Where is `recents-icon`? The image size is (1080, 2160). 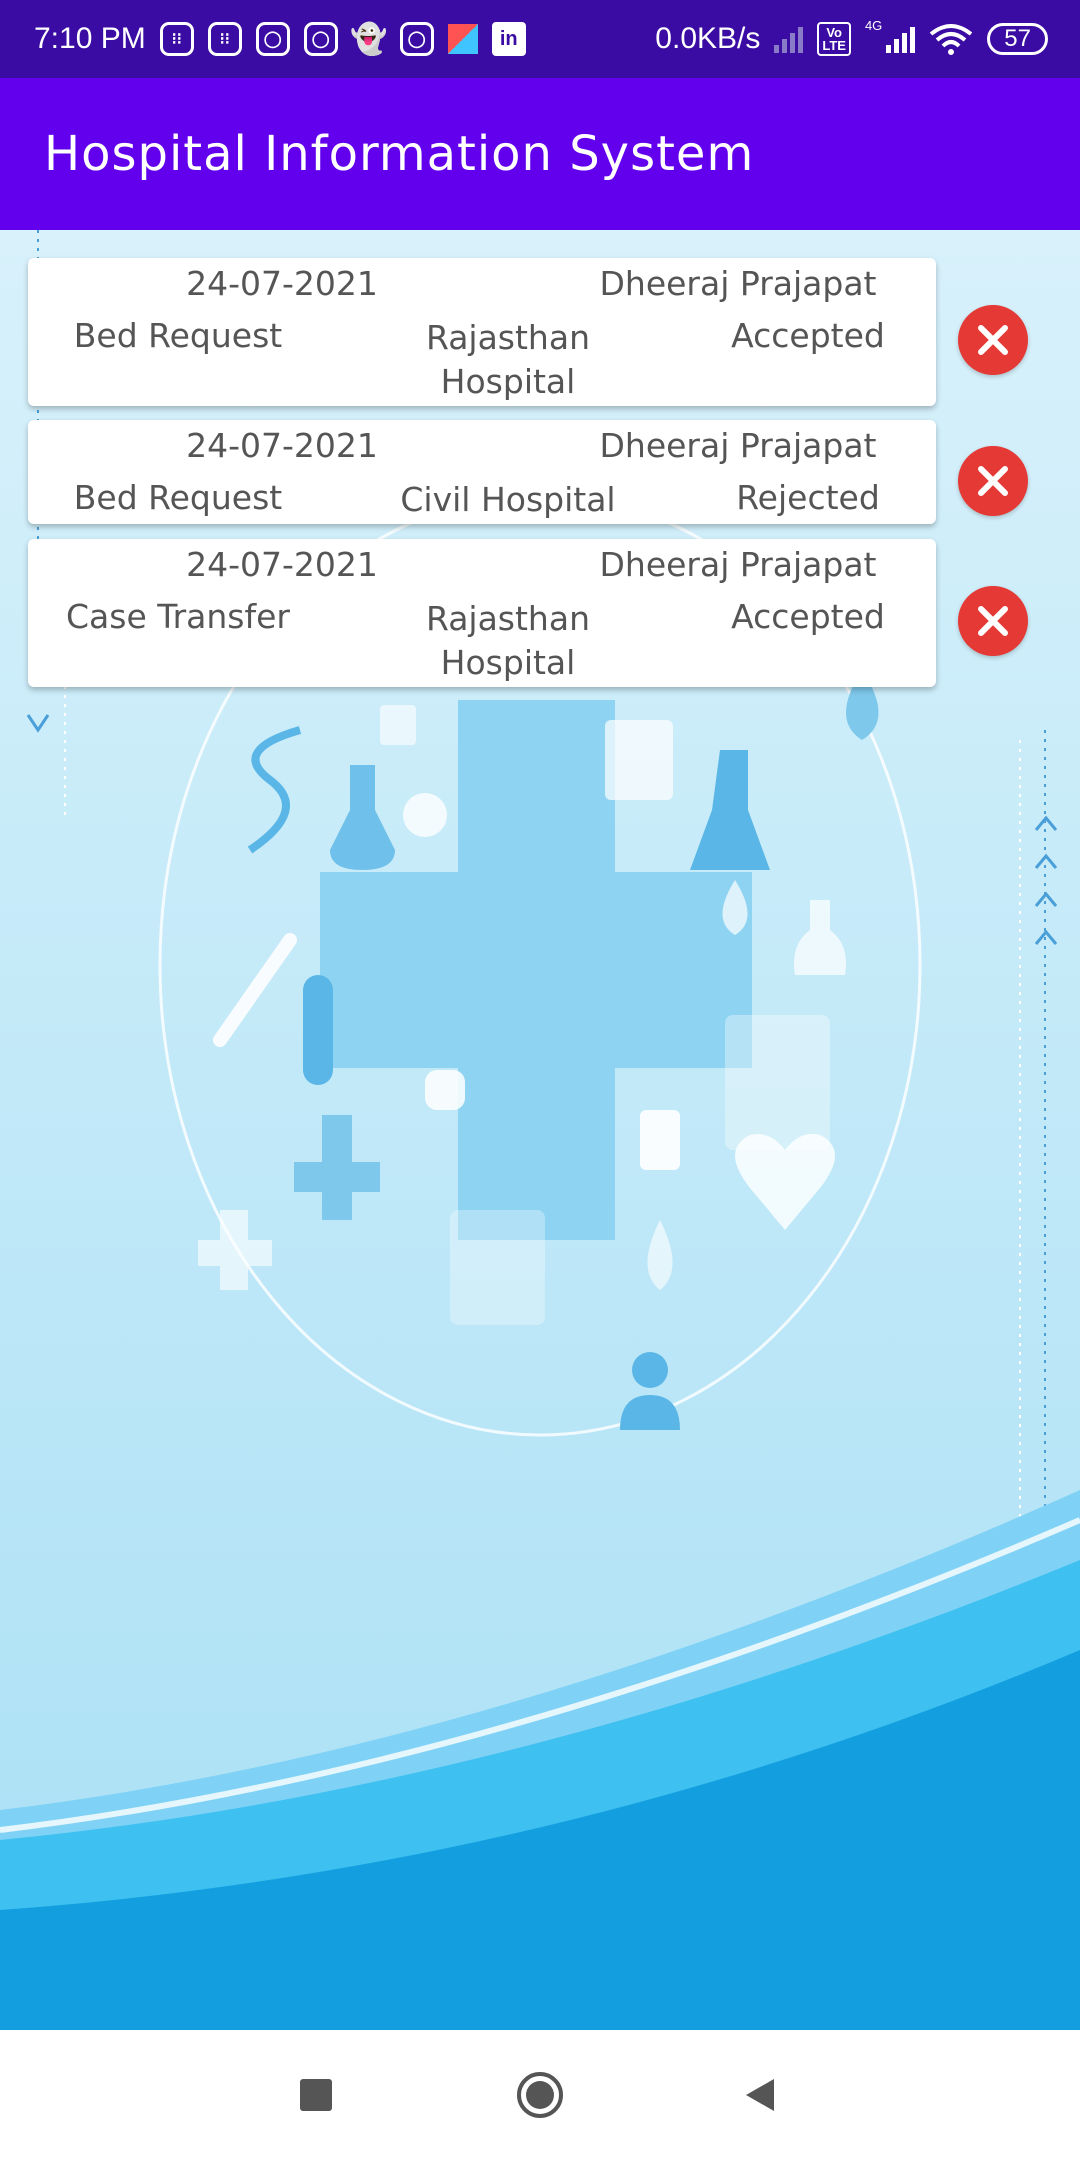 recents-icon is located at coordinates (316, 2095).